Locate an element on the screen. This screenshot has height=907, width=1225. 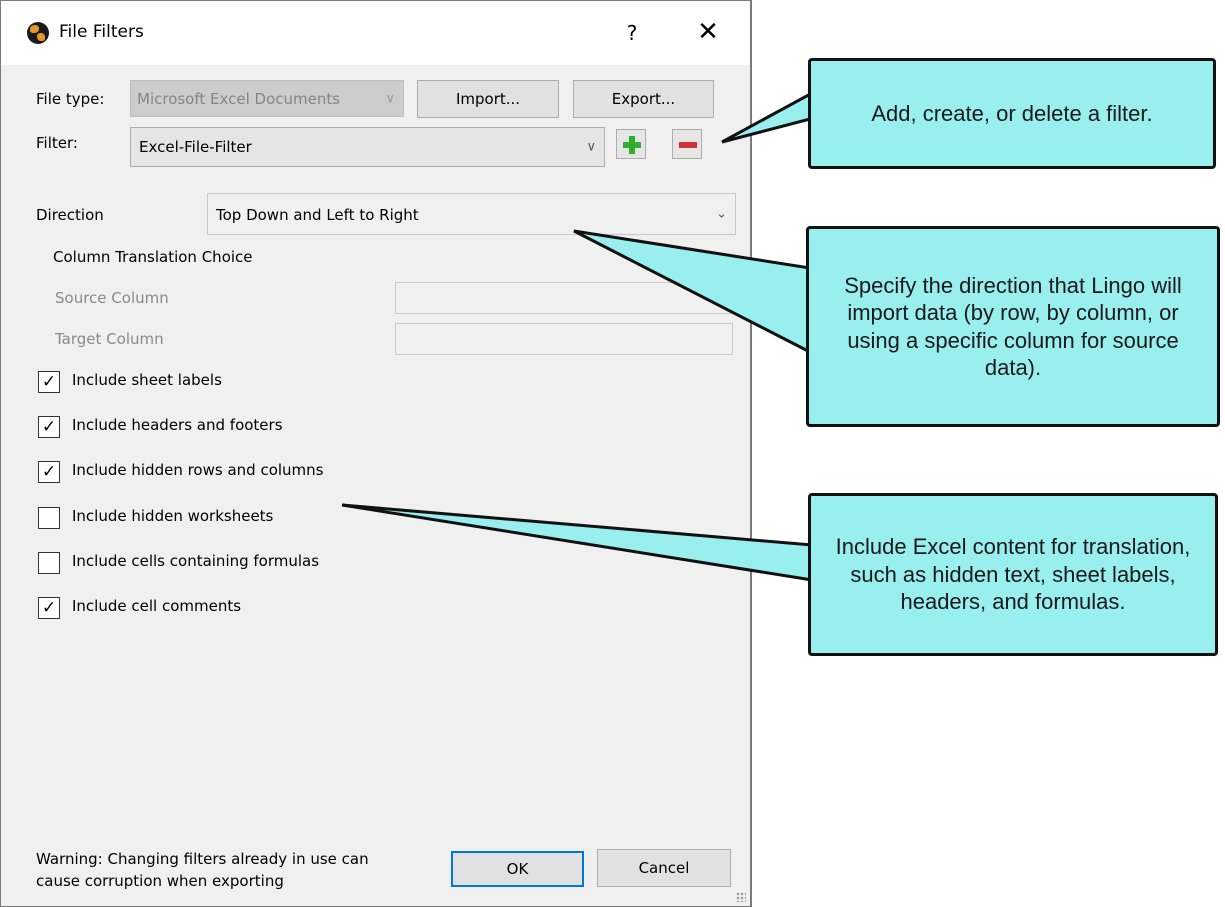
ok-button: OK is located at coordinates (517, 869).